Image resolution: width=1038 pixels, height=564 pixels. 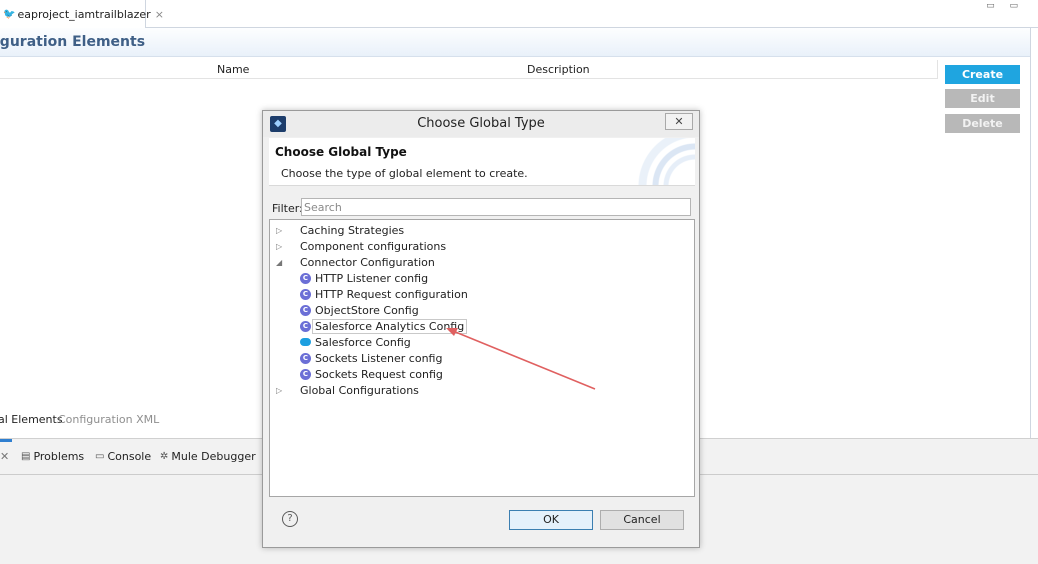 What do you see at coordinates (1030, 233) in the screenshot?
I see `editor-border` at bounding box center [1030, 233].